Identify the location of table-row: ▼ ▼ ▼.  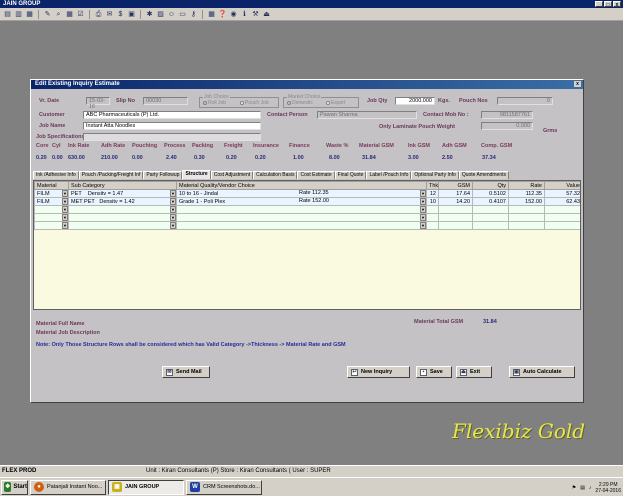
(307, 225).